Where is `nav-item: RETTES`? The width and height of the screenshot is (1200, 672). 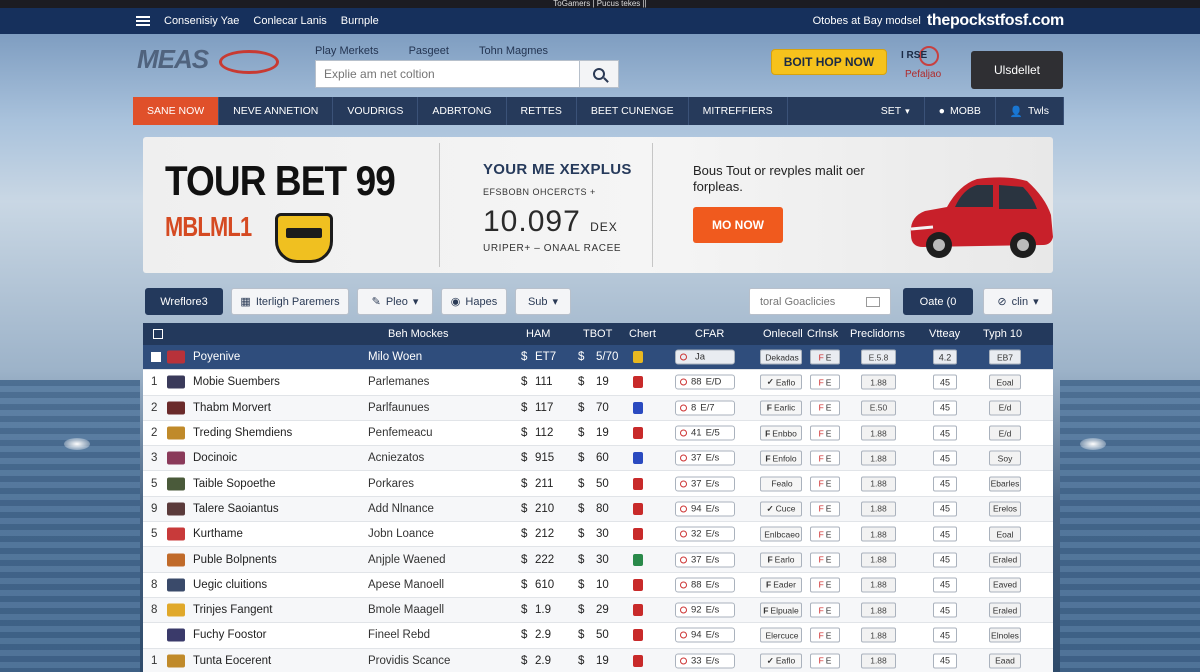
nav-item: RETTES is located at coordinates (542, 111).